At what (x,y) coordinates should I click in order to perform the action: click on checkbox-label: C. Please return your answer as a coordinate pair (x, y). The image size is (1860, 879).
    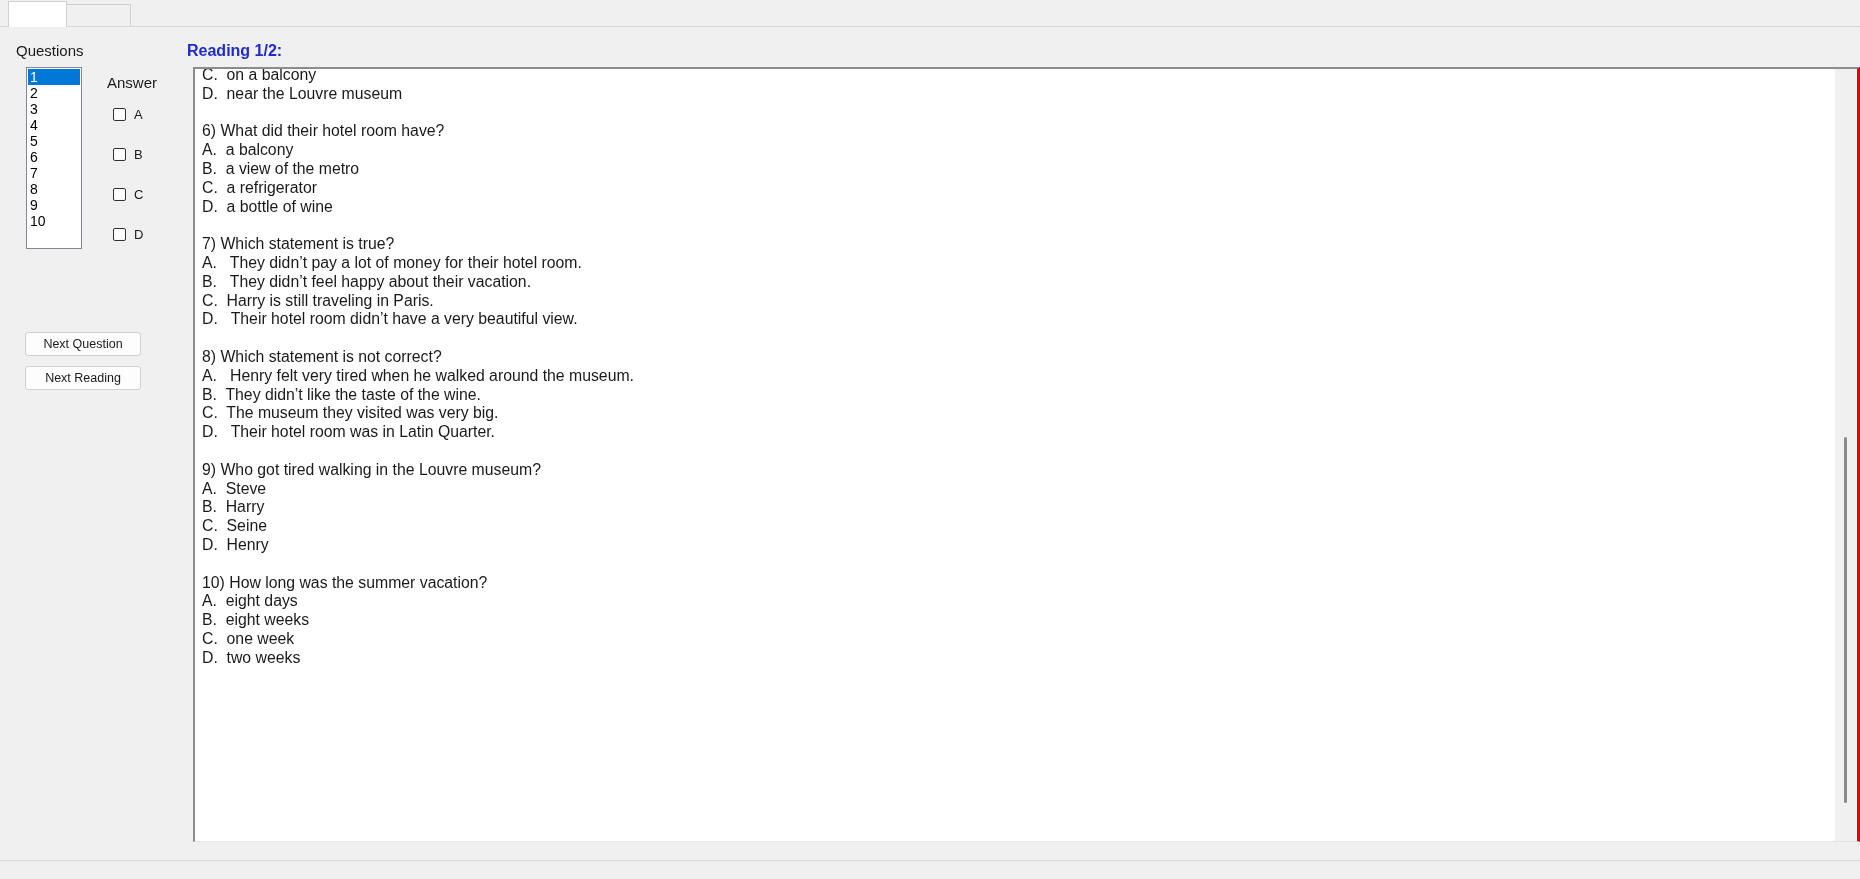
    Looking at the image, I should click on (139, 194).